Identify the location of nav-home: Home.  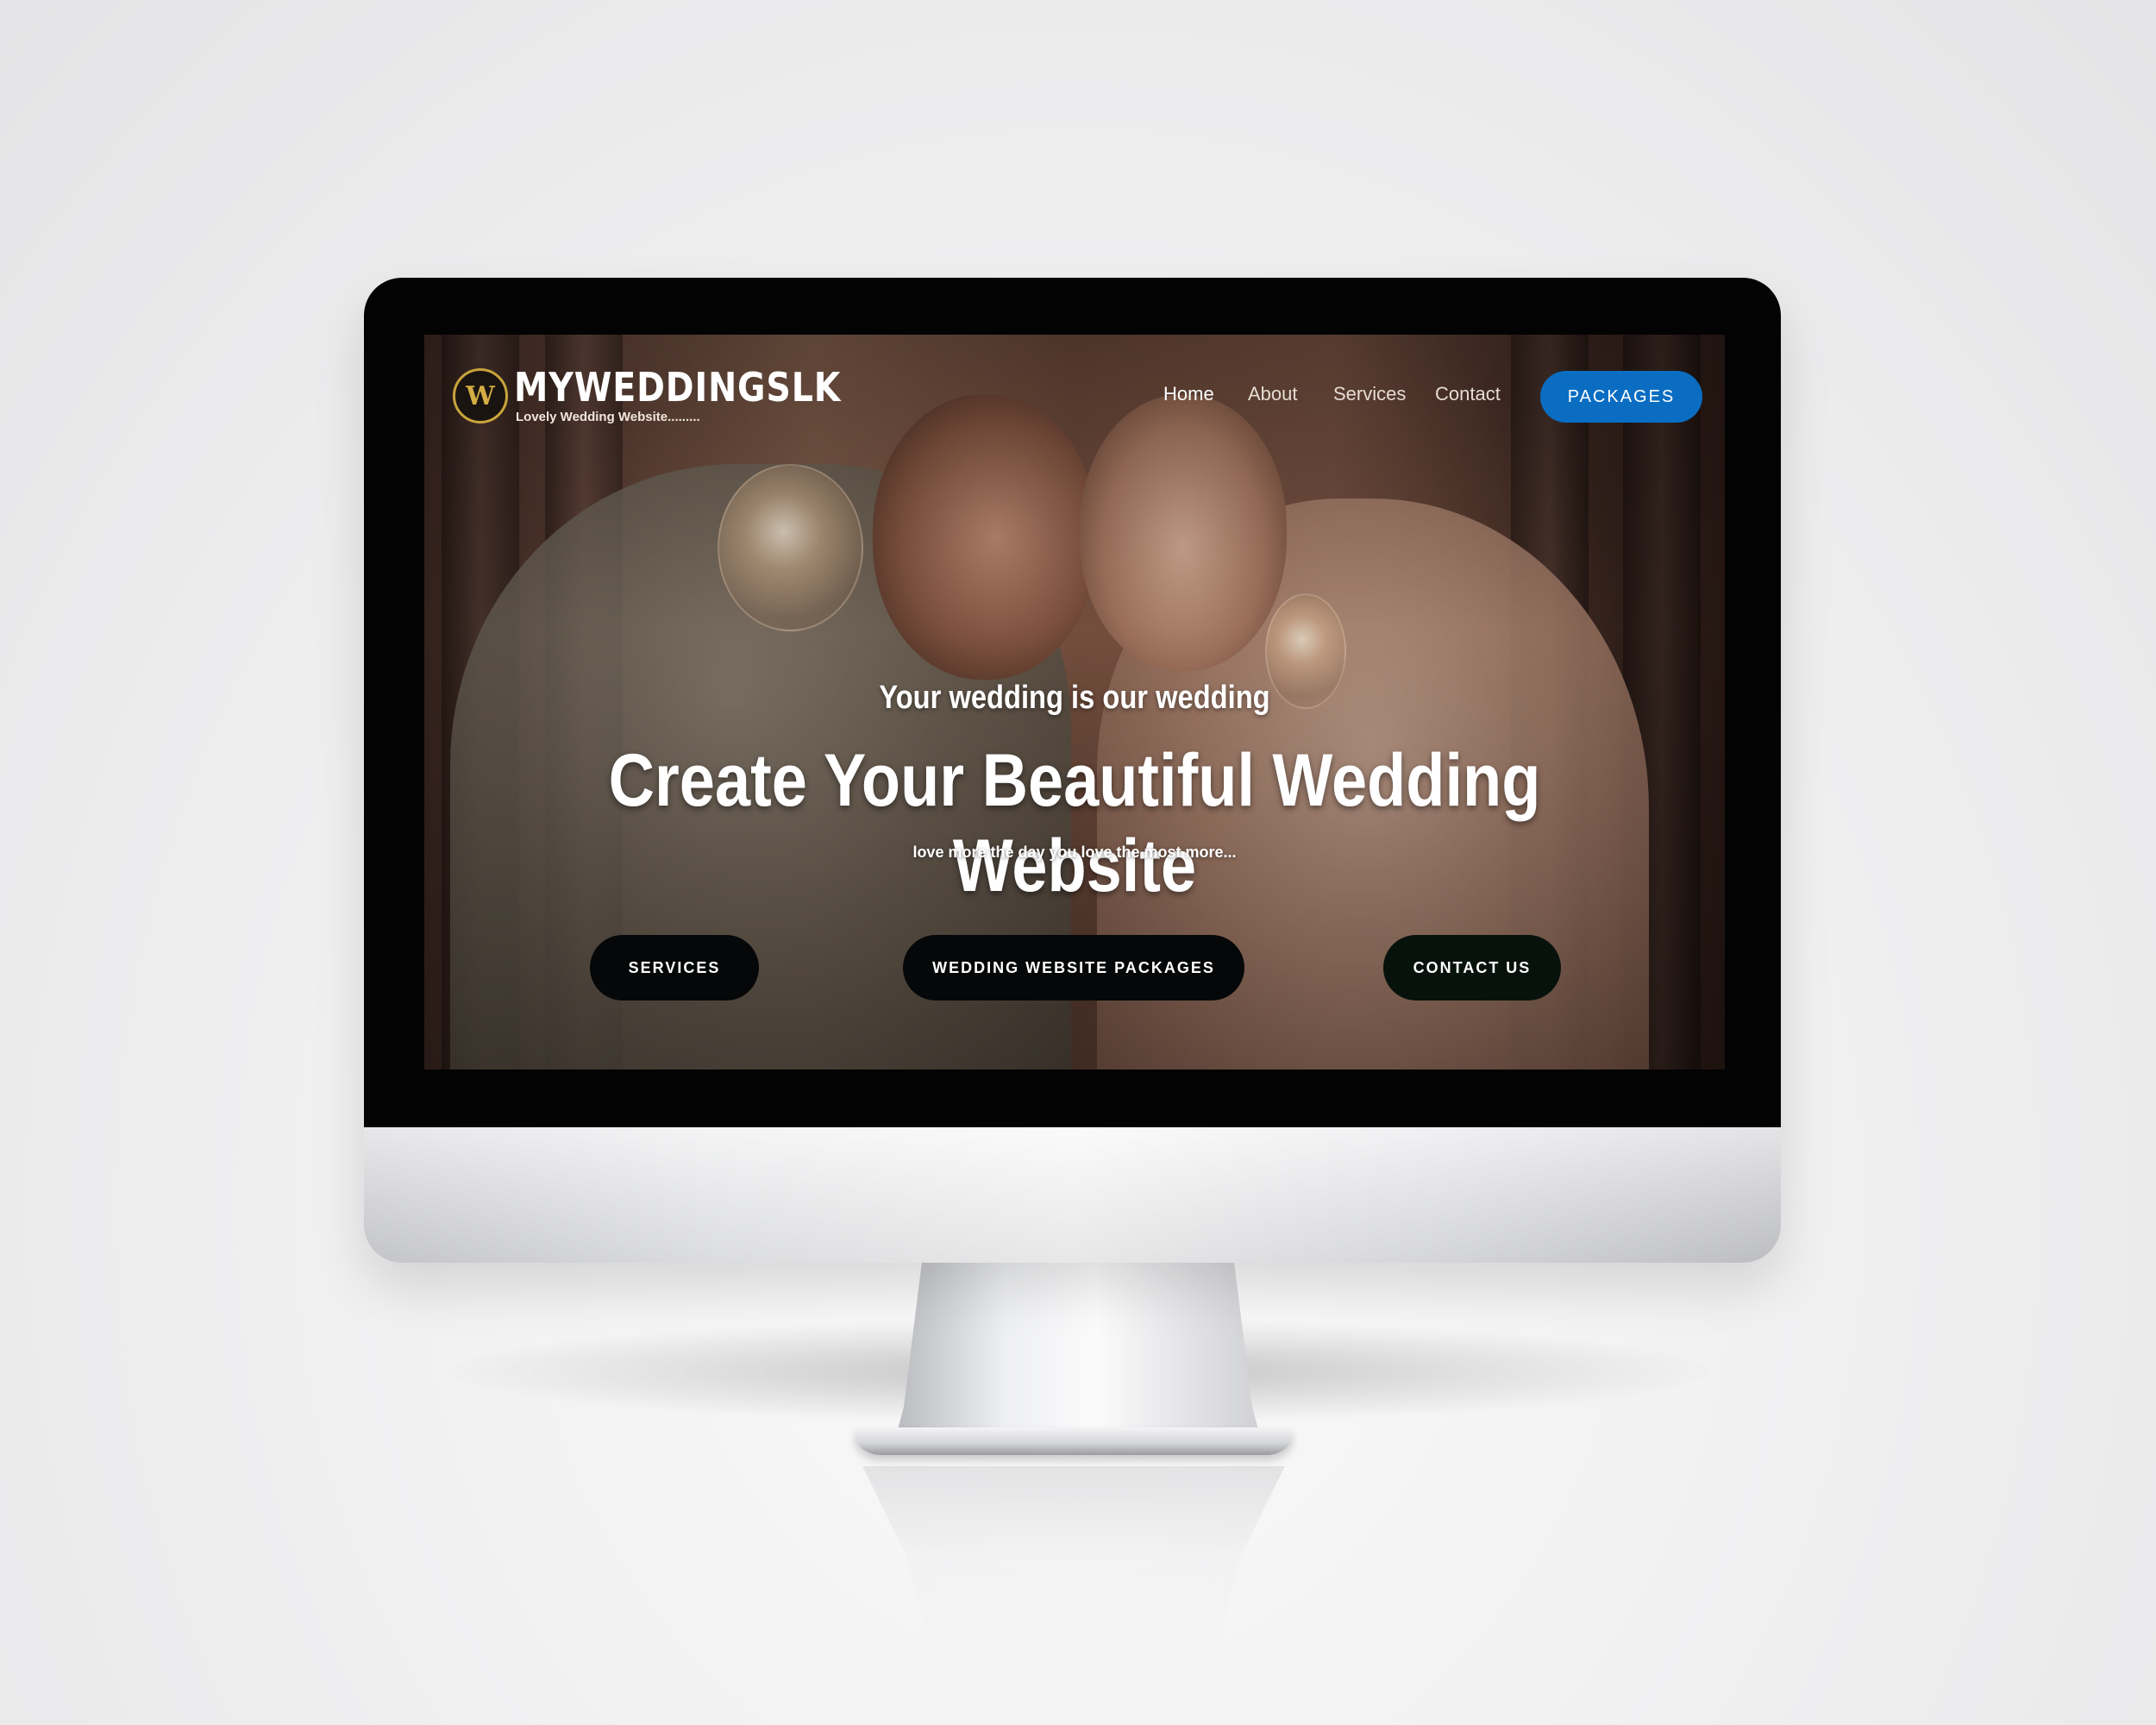
(1188, 394).